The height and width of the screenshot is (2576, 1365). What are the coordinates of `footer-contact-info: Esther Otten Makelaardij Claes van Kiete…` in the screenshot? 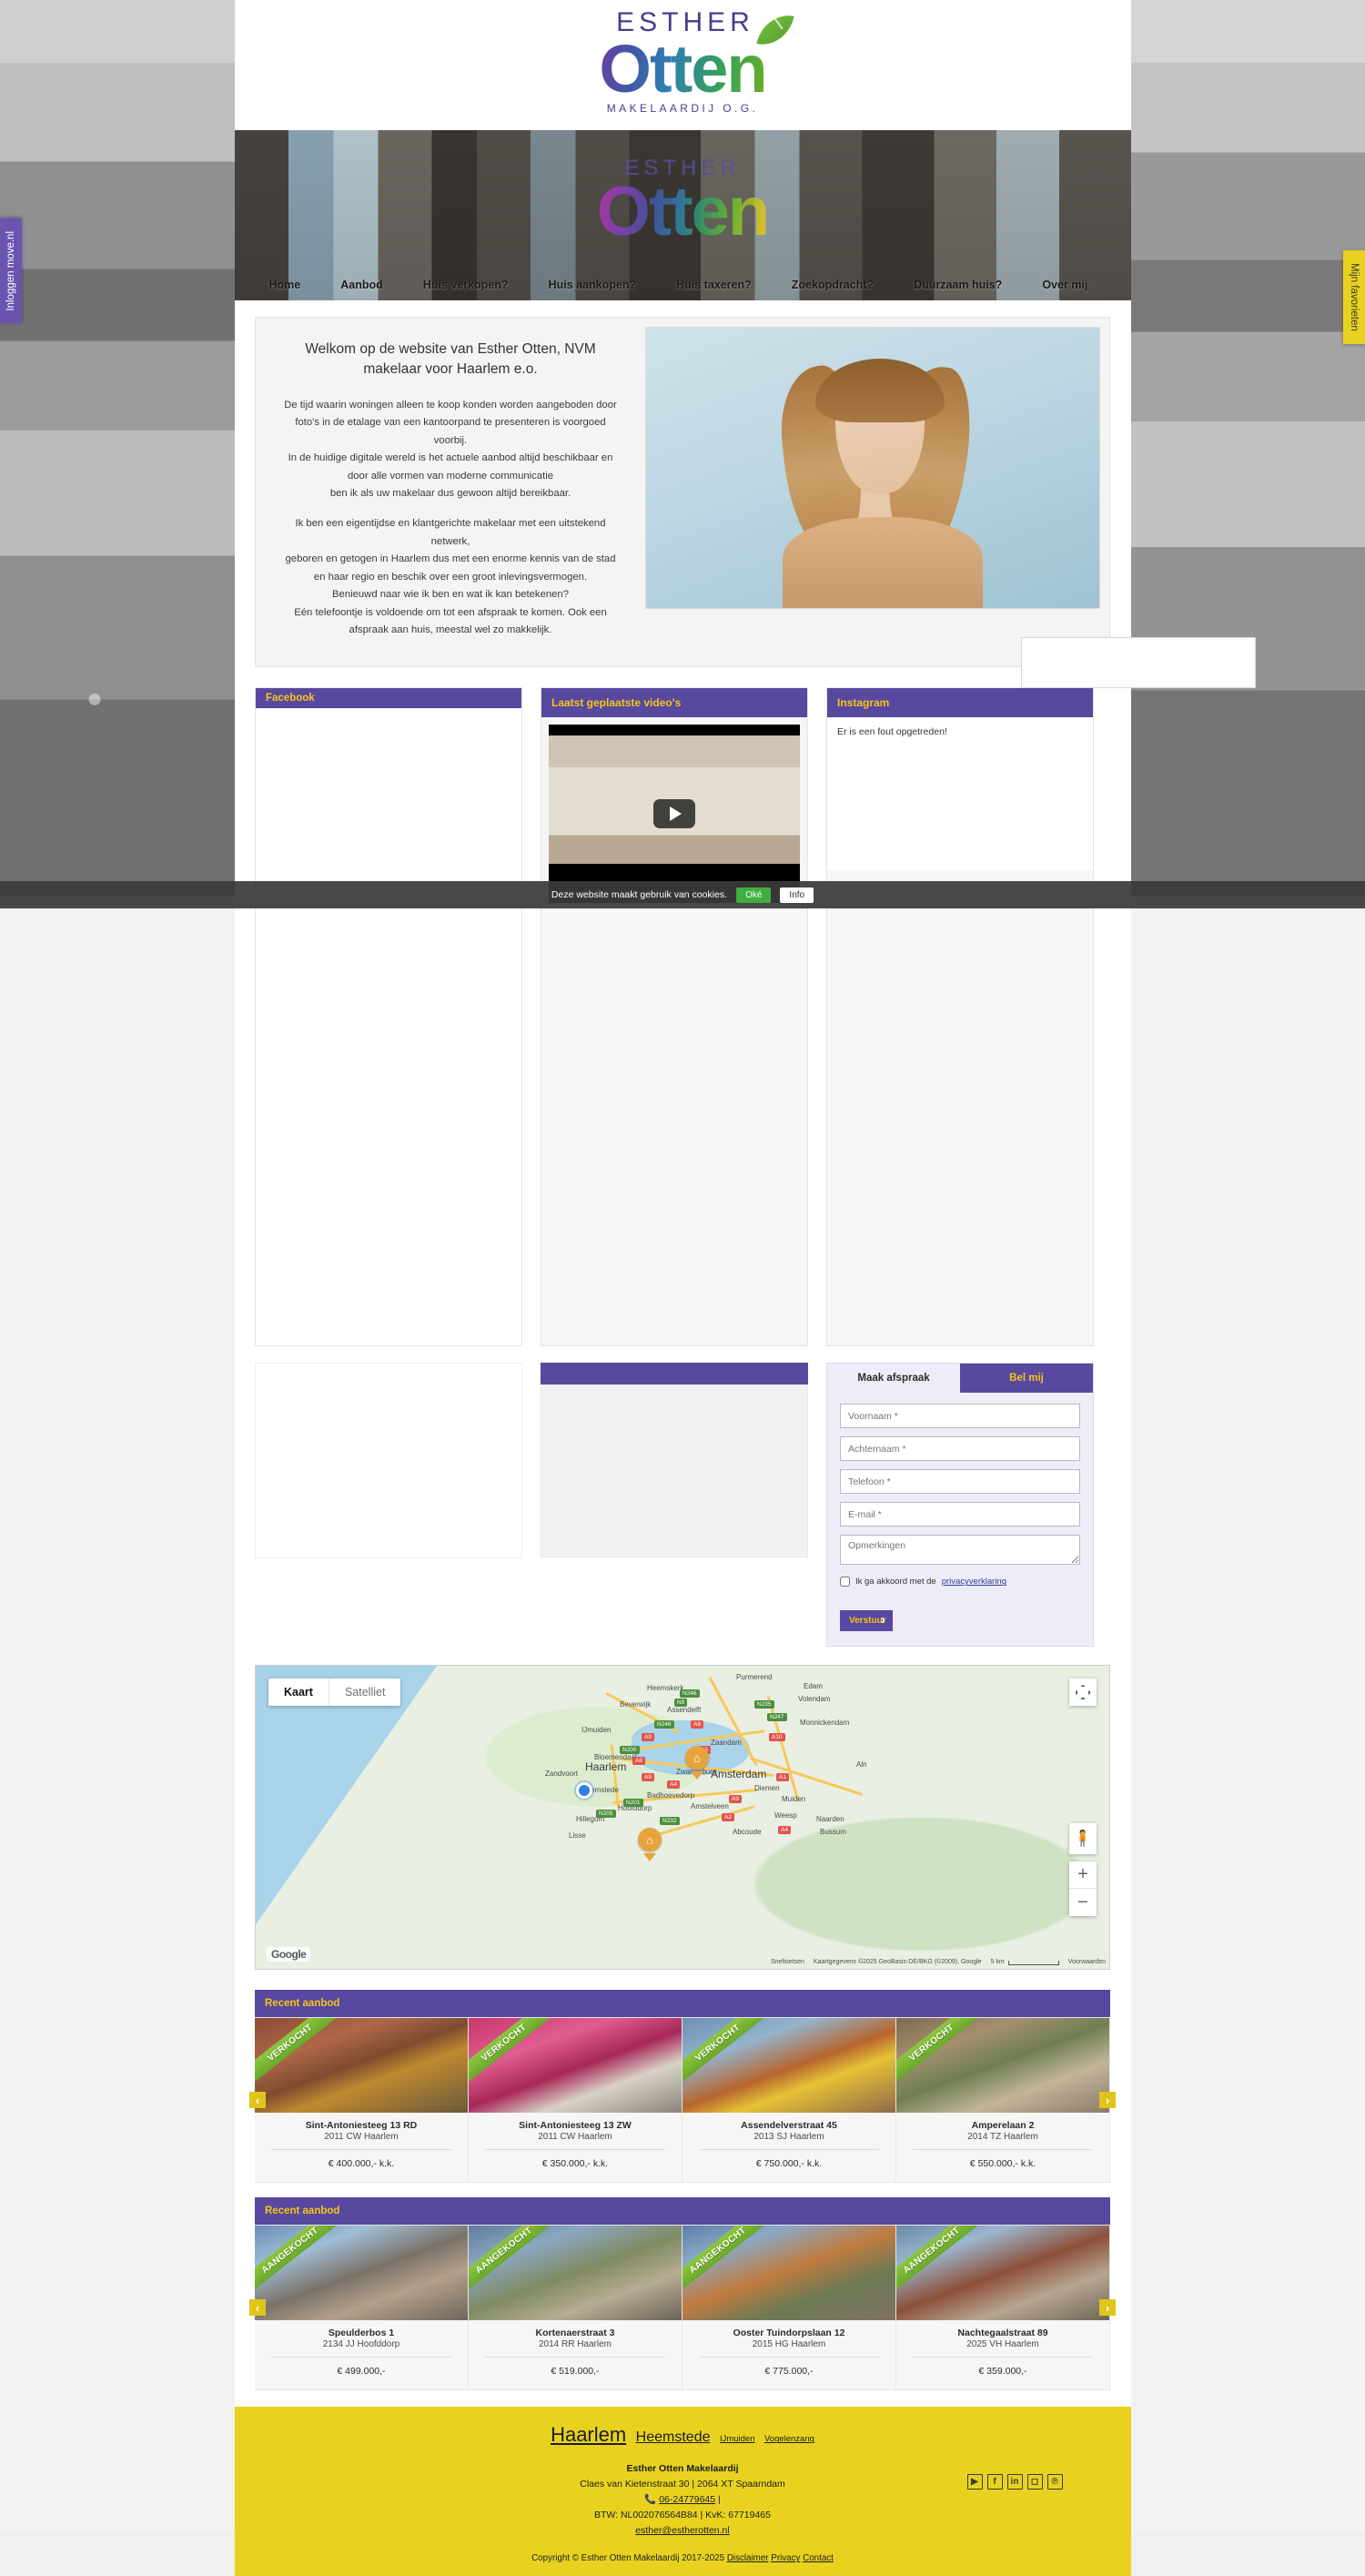 It's located at (683, 2500).